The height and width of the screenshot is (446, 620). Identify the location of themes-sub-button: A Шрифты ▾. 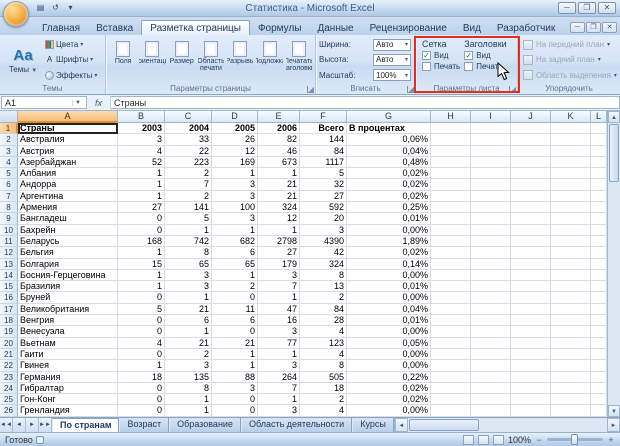
(74, 59).